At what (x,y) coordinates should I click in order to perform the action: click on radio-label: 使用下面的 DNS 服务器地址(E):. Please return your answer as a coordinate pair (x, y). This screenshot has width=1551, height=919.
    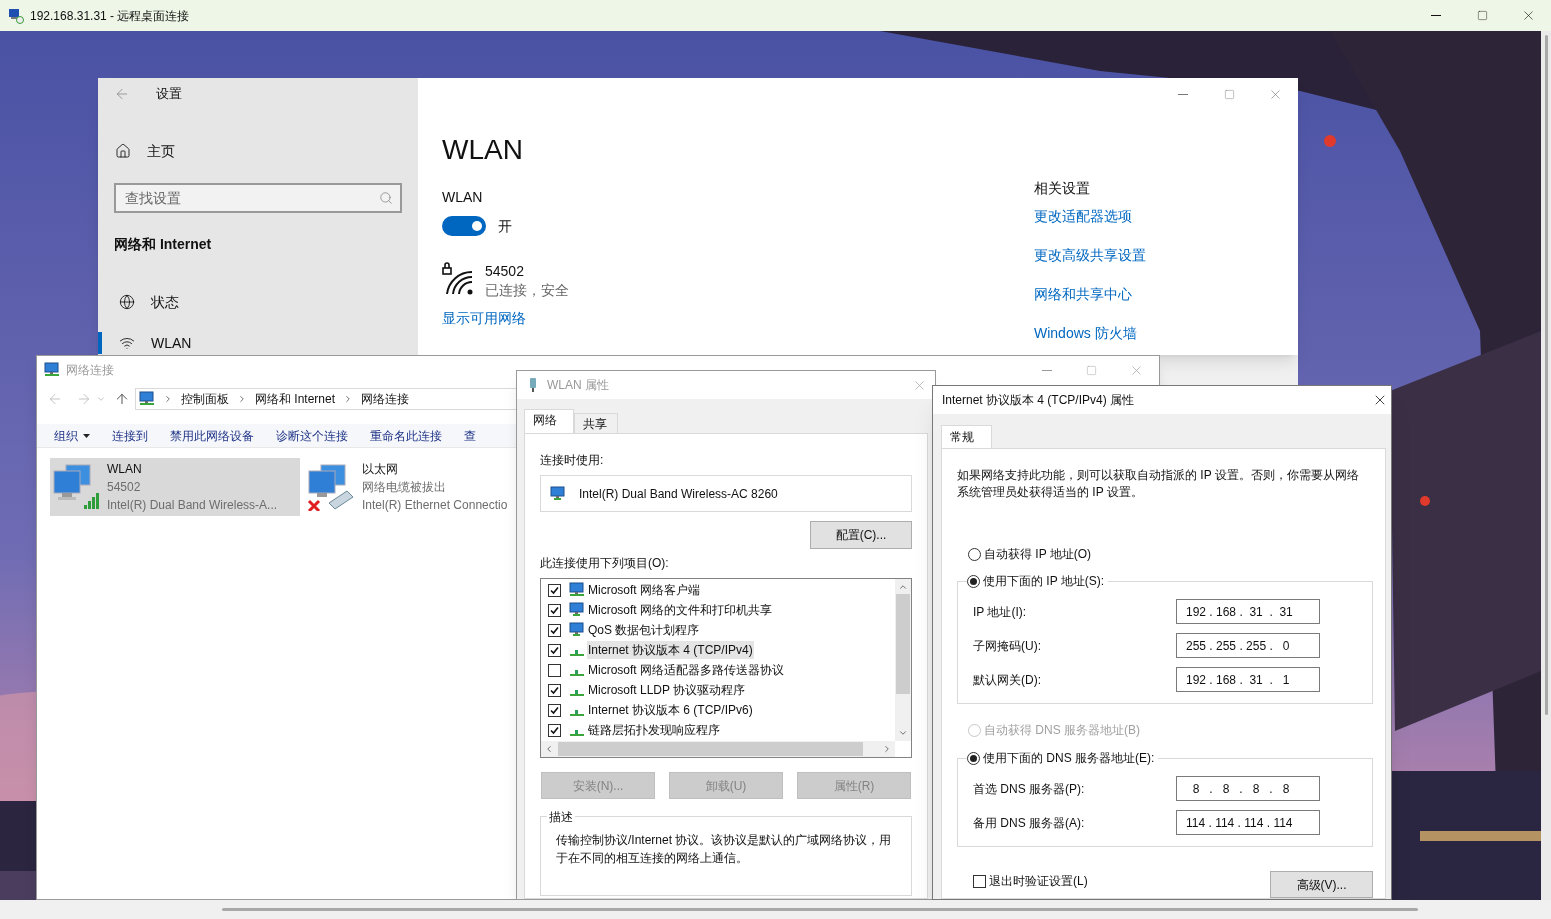
    Looking at the image, I should click on (1069, 758).